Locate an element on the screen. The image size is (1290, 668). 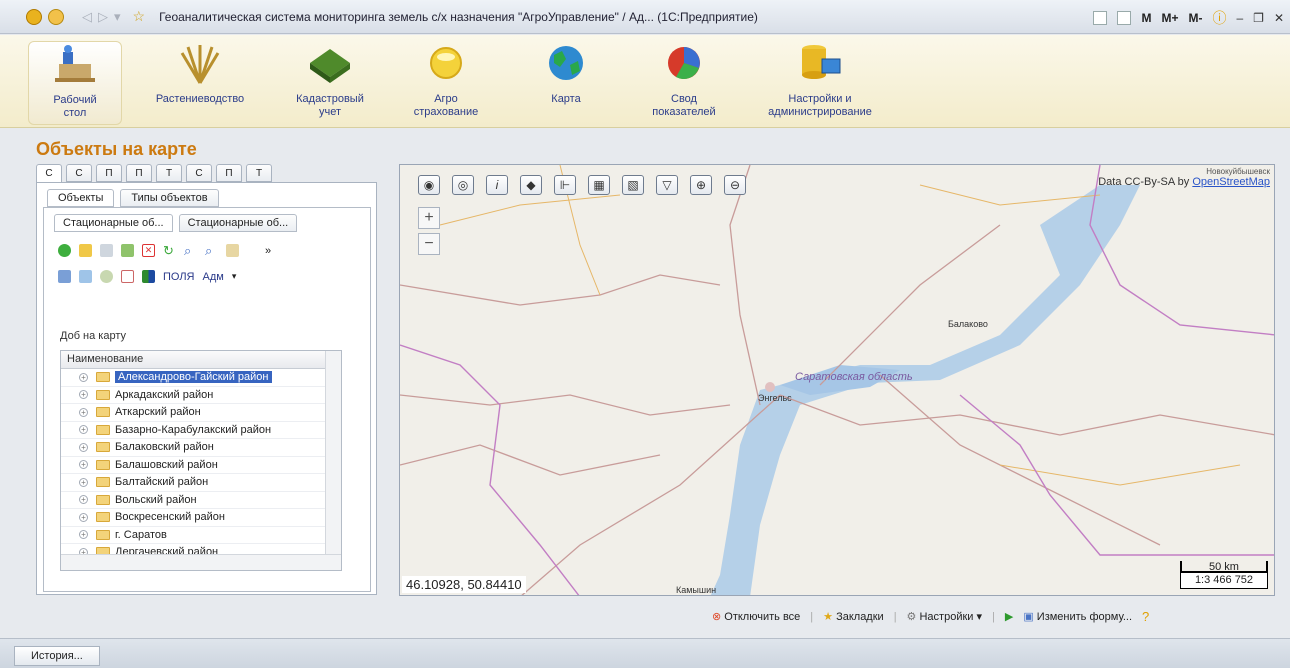
table-row: + Александрово-Гайский район is located at coordinates (201, 378).